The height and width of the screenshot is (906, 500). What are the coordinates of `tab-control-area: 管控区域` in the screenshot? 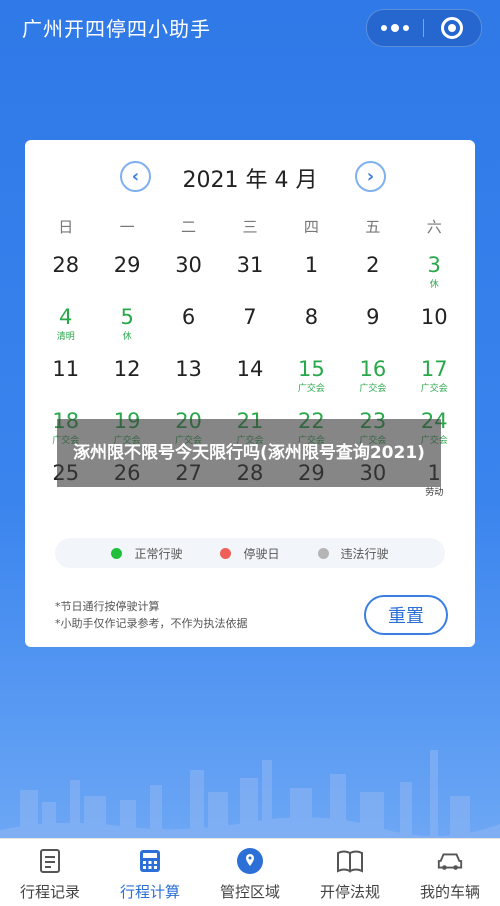 It's located at (250, 872).